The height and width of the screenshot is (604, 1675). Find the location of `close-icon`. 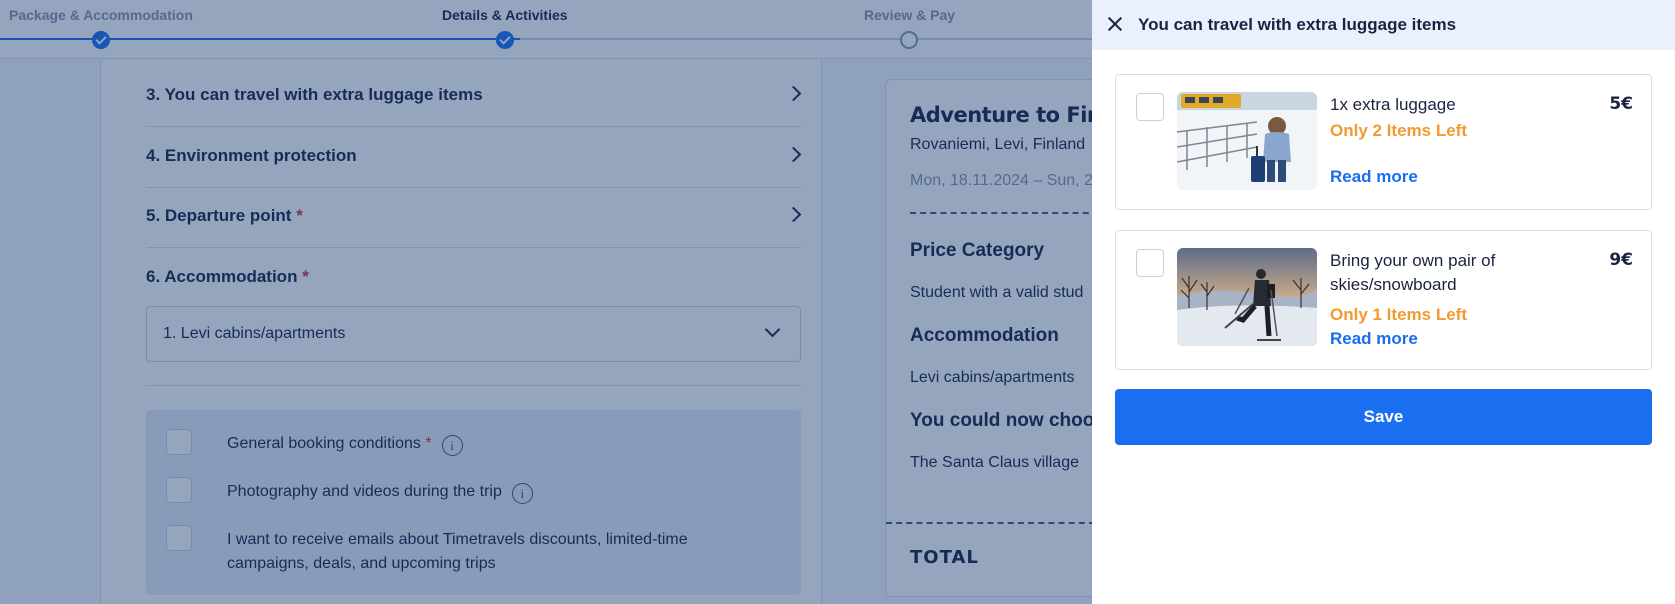

close-icon is located at coordinates (1115, 24).